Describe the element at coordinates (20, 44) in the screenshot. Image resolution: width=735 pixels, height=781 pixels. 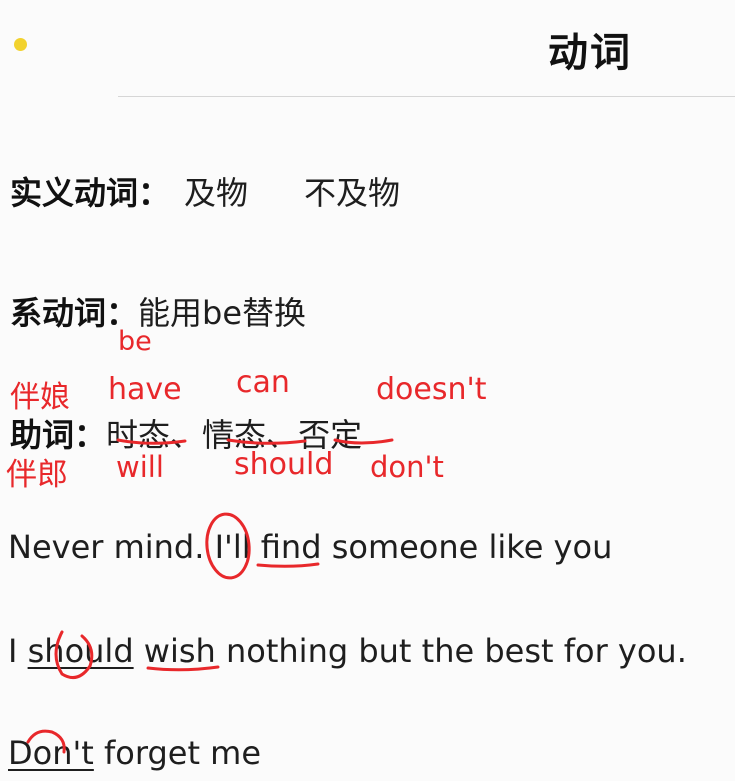
I see `bullet-dot` at that location.